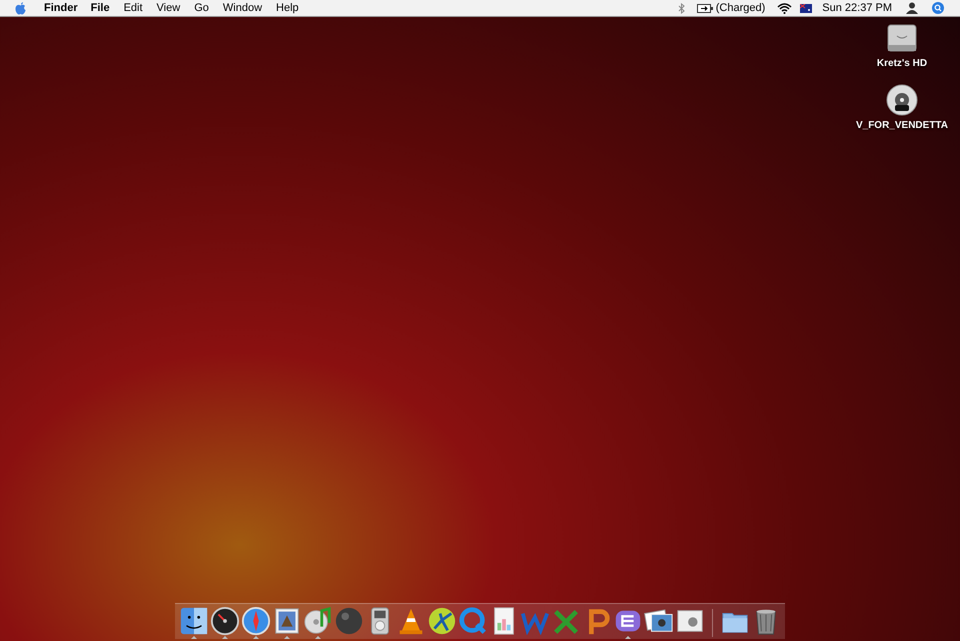 The width and height of the screenshot is (960, 641). Describe the element at coordinates (318, 621) in the screenshot. I see `music-disc-icon` at that location.